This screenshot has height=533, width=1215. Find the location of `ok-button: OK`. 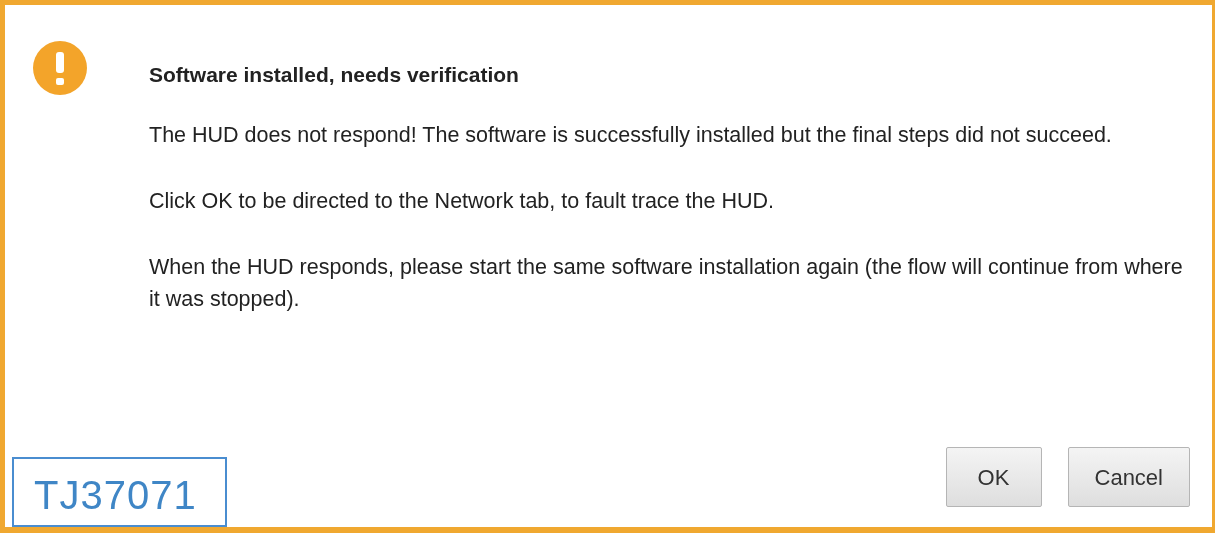

ok-button: OK is located at coordinates (993, 477).